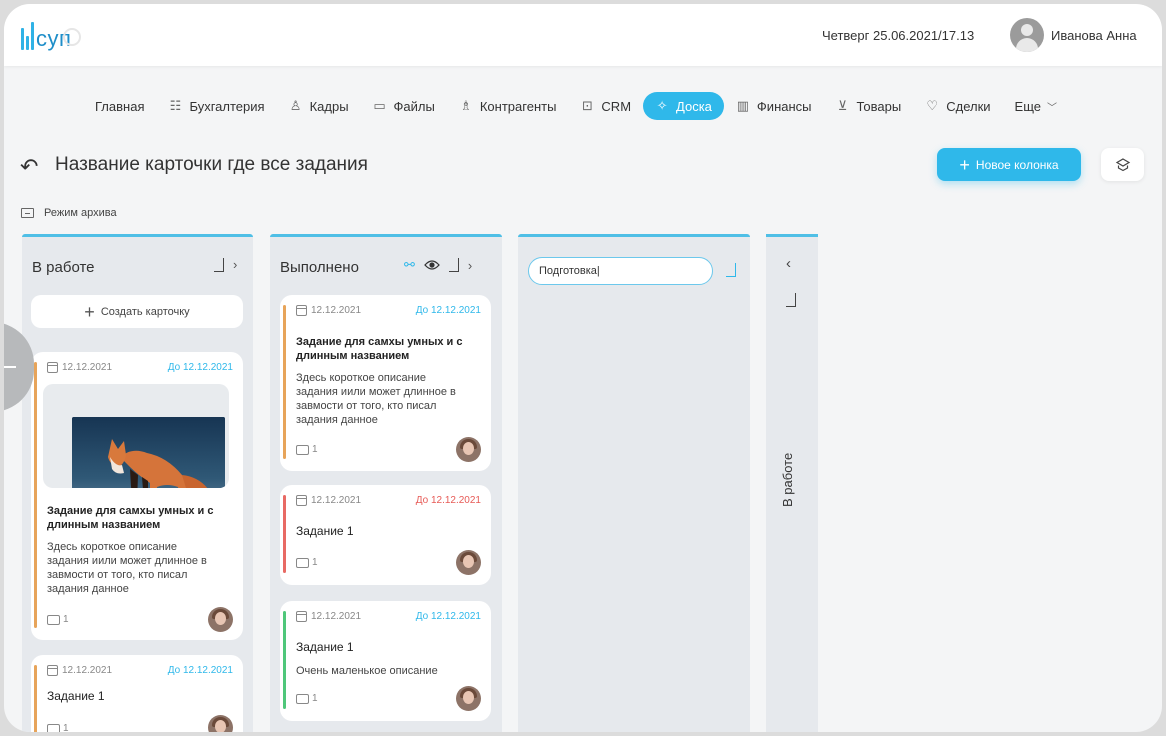  Describe the element at coordinates (518, 106) in the screenshot. I see `nav-label: Контрагенты` at that location.